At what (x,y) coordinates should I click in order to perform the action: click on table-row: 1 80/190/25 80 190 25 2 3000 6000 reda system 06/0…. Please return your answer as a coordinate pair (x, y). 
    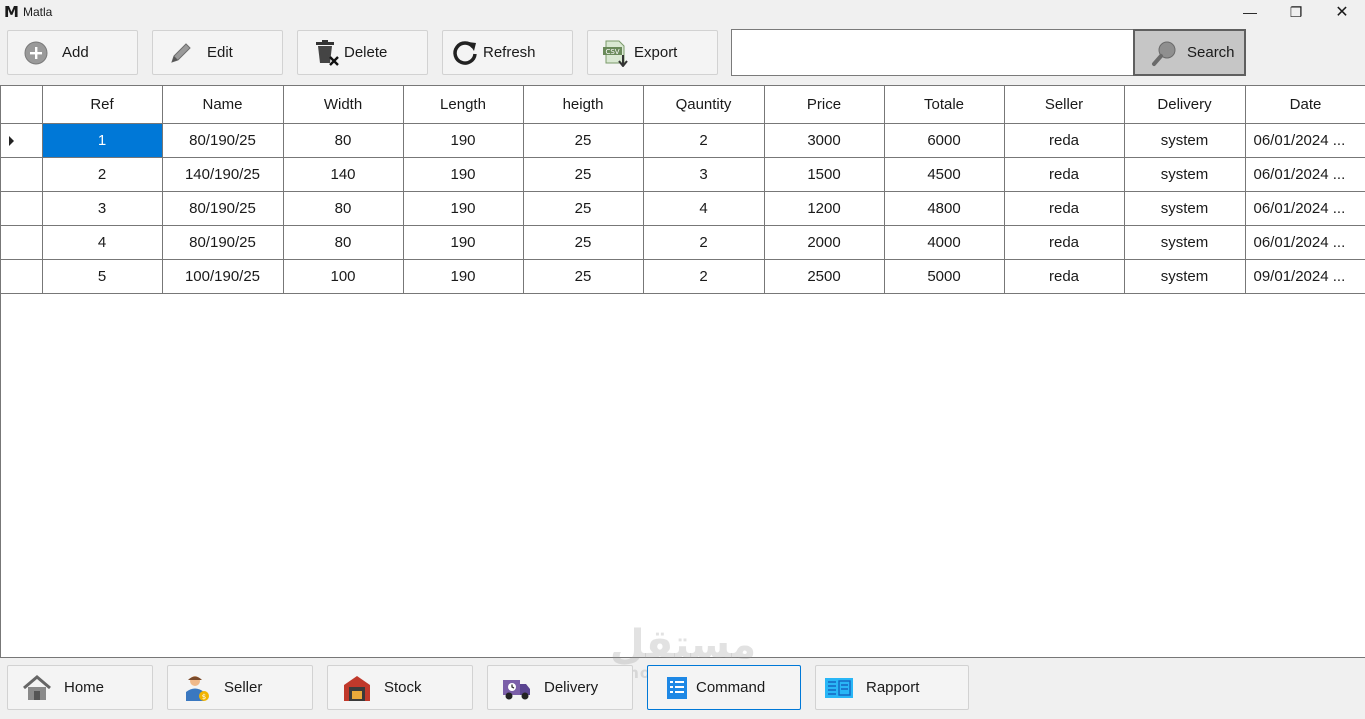
    Looking at the image, I should click on (683, 140).